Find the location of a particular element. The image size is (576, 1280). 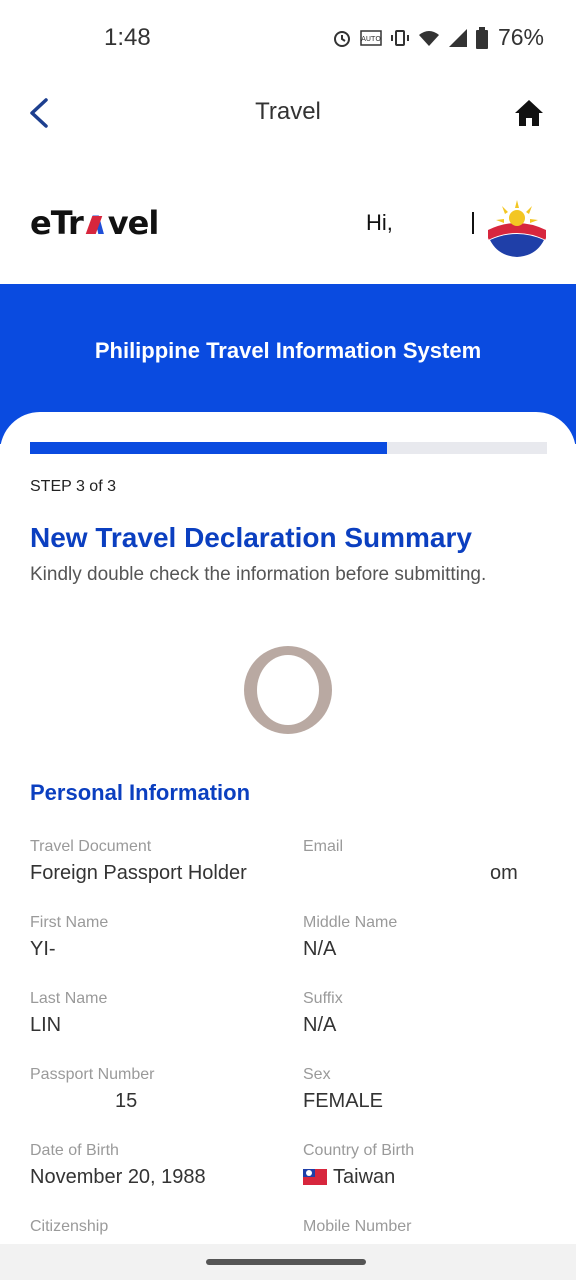

battery-icon is located at coordinates (481, 37).